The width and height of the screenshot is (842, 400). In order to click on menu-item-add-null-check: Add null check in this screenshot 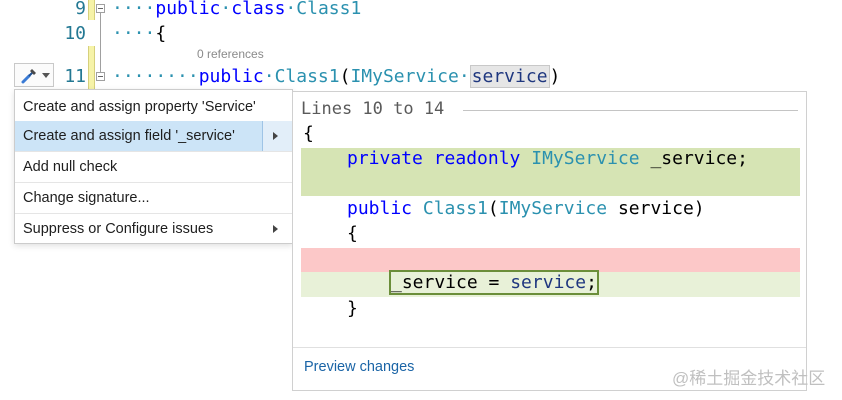, I will do `click(153, 166)`.